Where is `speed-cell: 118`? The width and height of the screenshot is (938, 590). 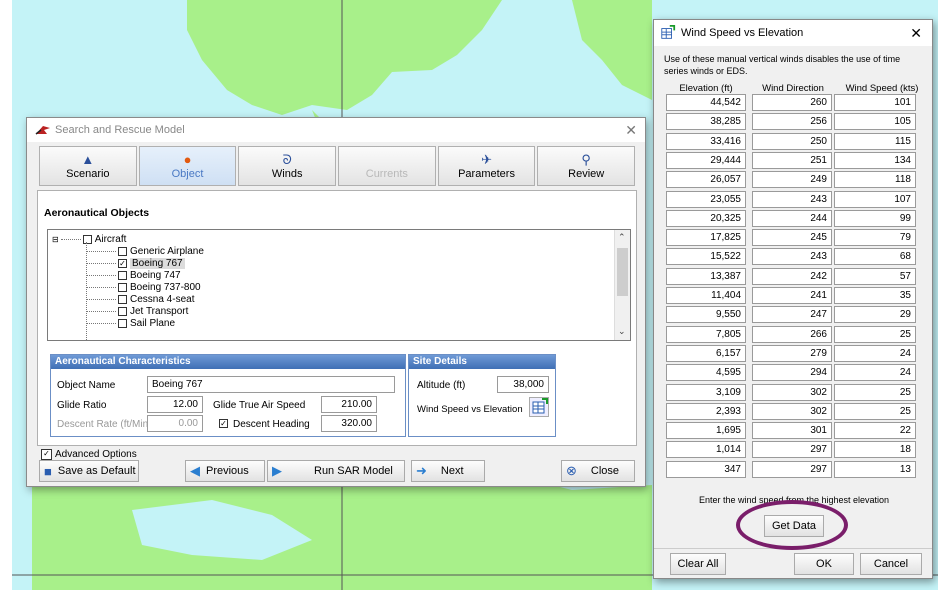
speed-cell: 118 is located at coordinates (875, 180).